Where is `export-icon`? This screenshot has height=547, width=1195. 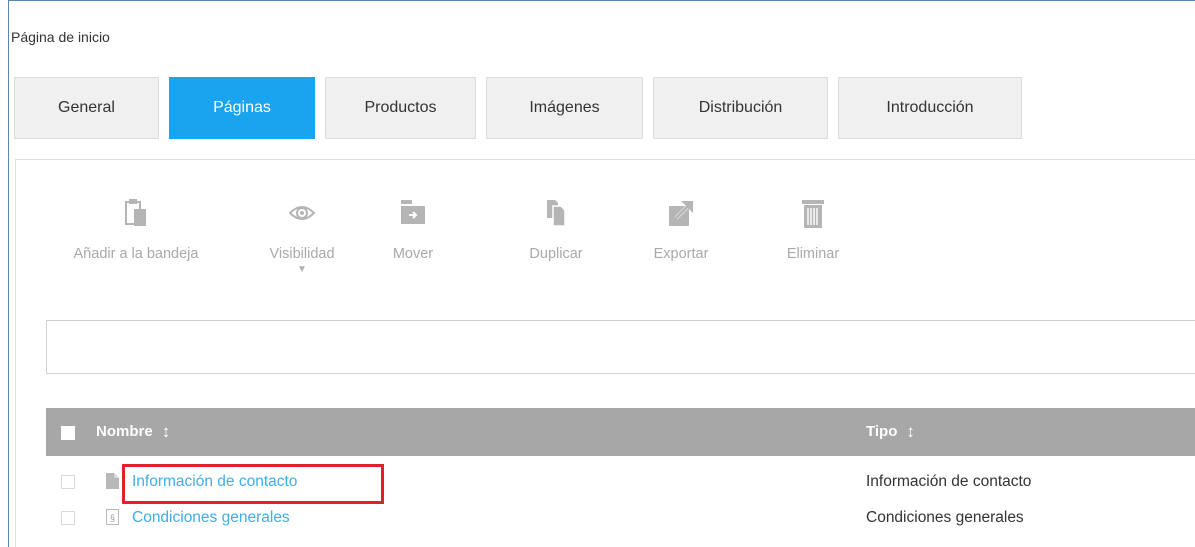
export-icon is located at coordinates (681, 216).